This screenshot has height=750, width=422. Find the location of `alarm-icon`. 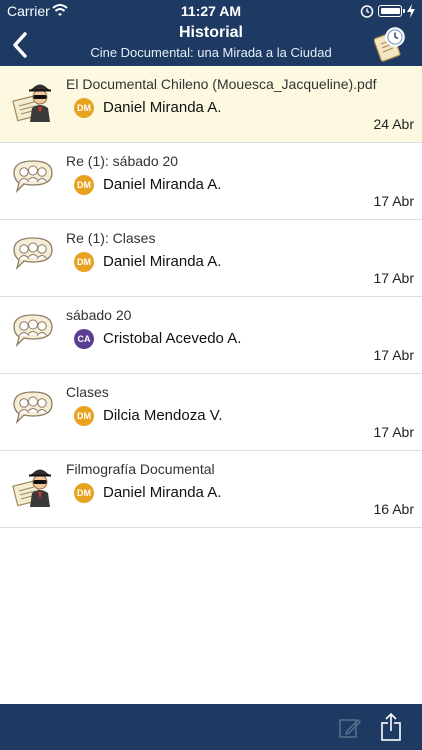

alarm-icon is located at coordinates (367, 11).